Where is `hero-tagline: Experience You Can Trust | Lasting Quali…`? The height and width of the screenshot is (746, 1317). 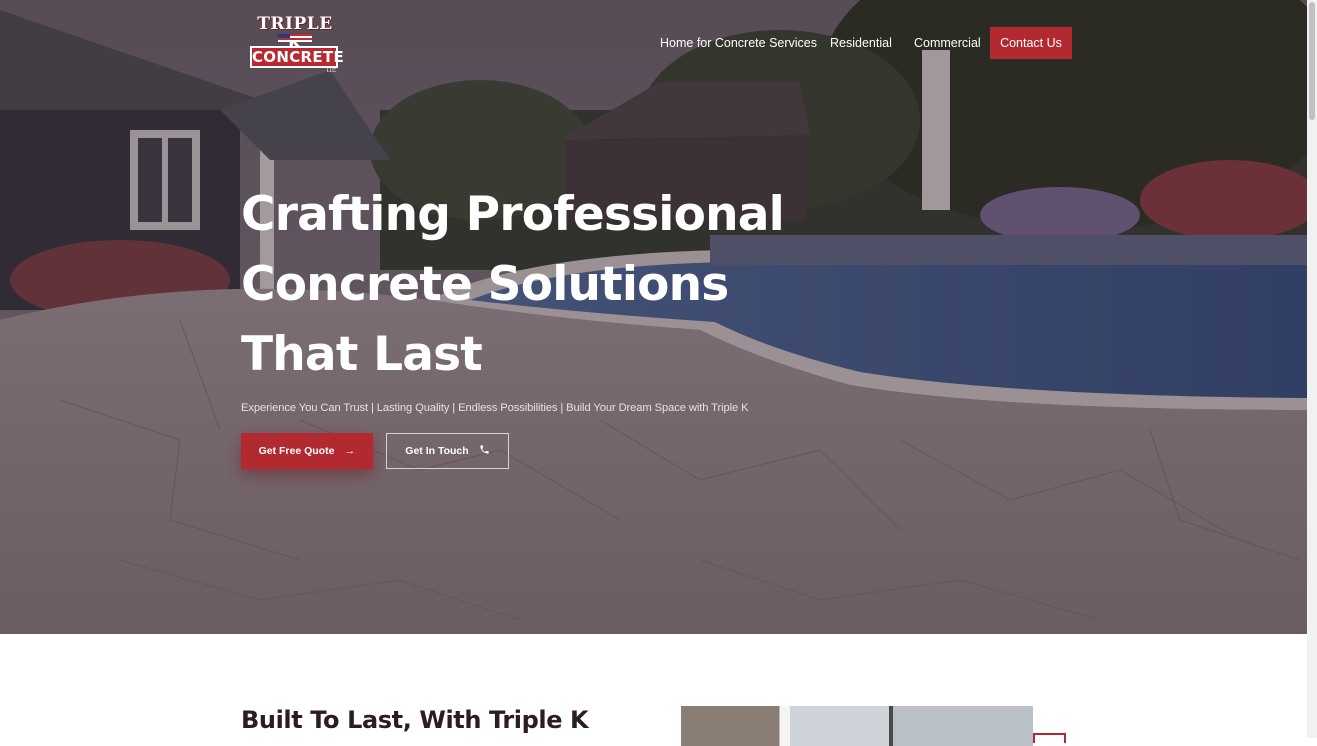
hero-tagline: Experience You Can Trust | Lasting Quali… is located at coordinates (495, 408).